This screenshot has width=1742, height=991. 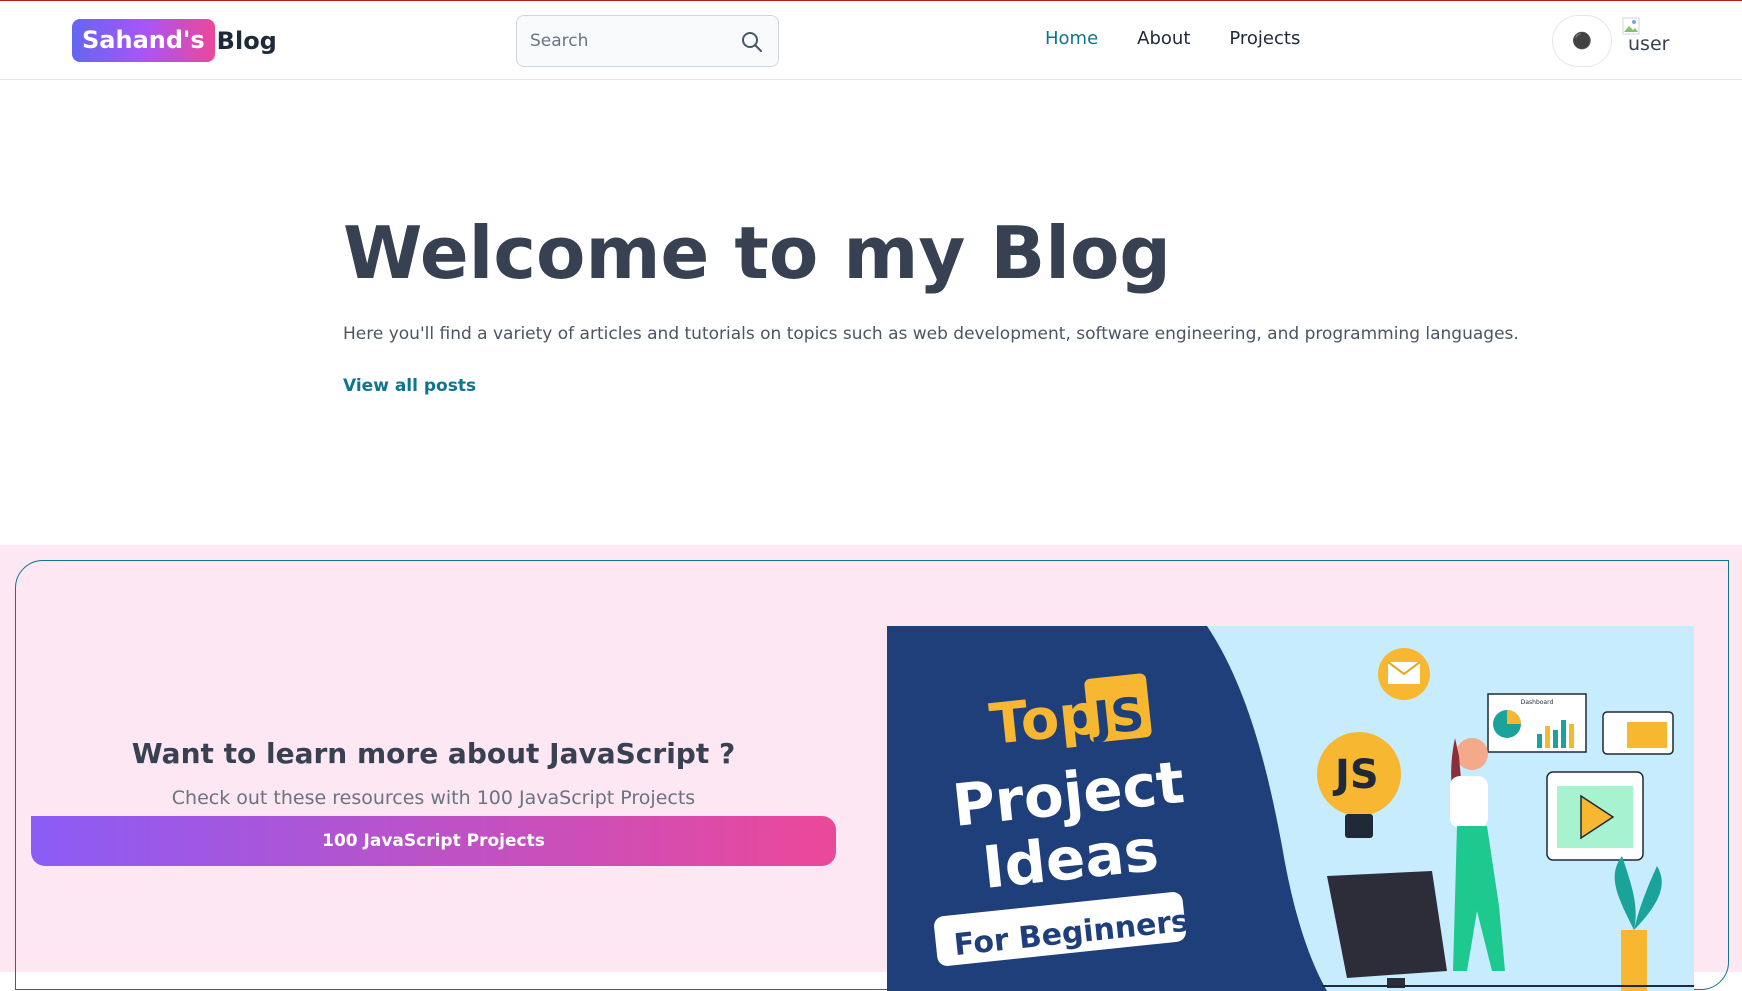 What do you see at coordinates (433, 753) in the screenshot?
I see `cta-title: Want to learn more about JavaScript ?` at bounding box center [433, 753].